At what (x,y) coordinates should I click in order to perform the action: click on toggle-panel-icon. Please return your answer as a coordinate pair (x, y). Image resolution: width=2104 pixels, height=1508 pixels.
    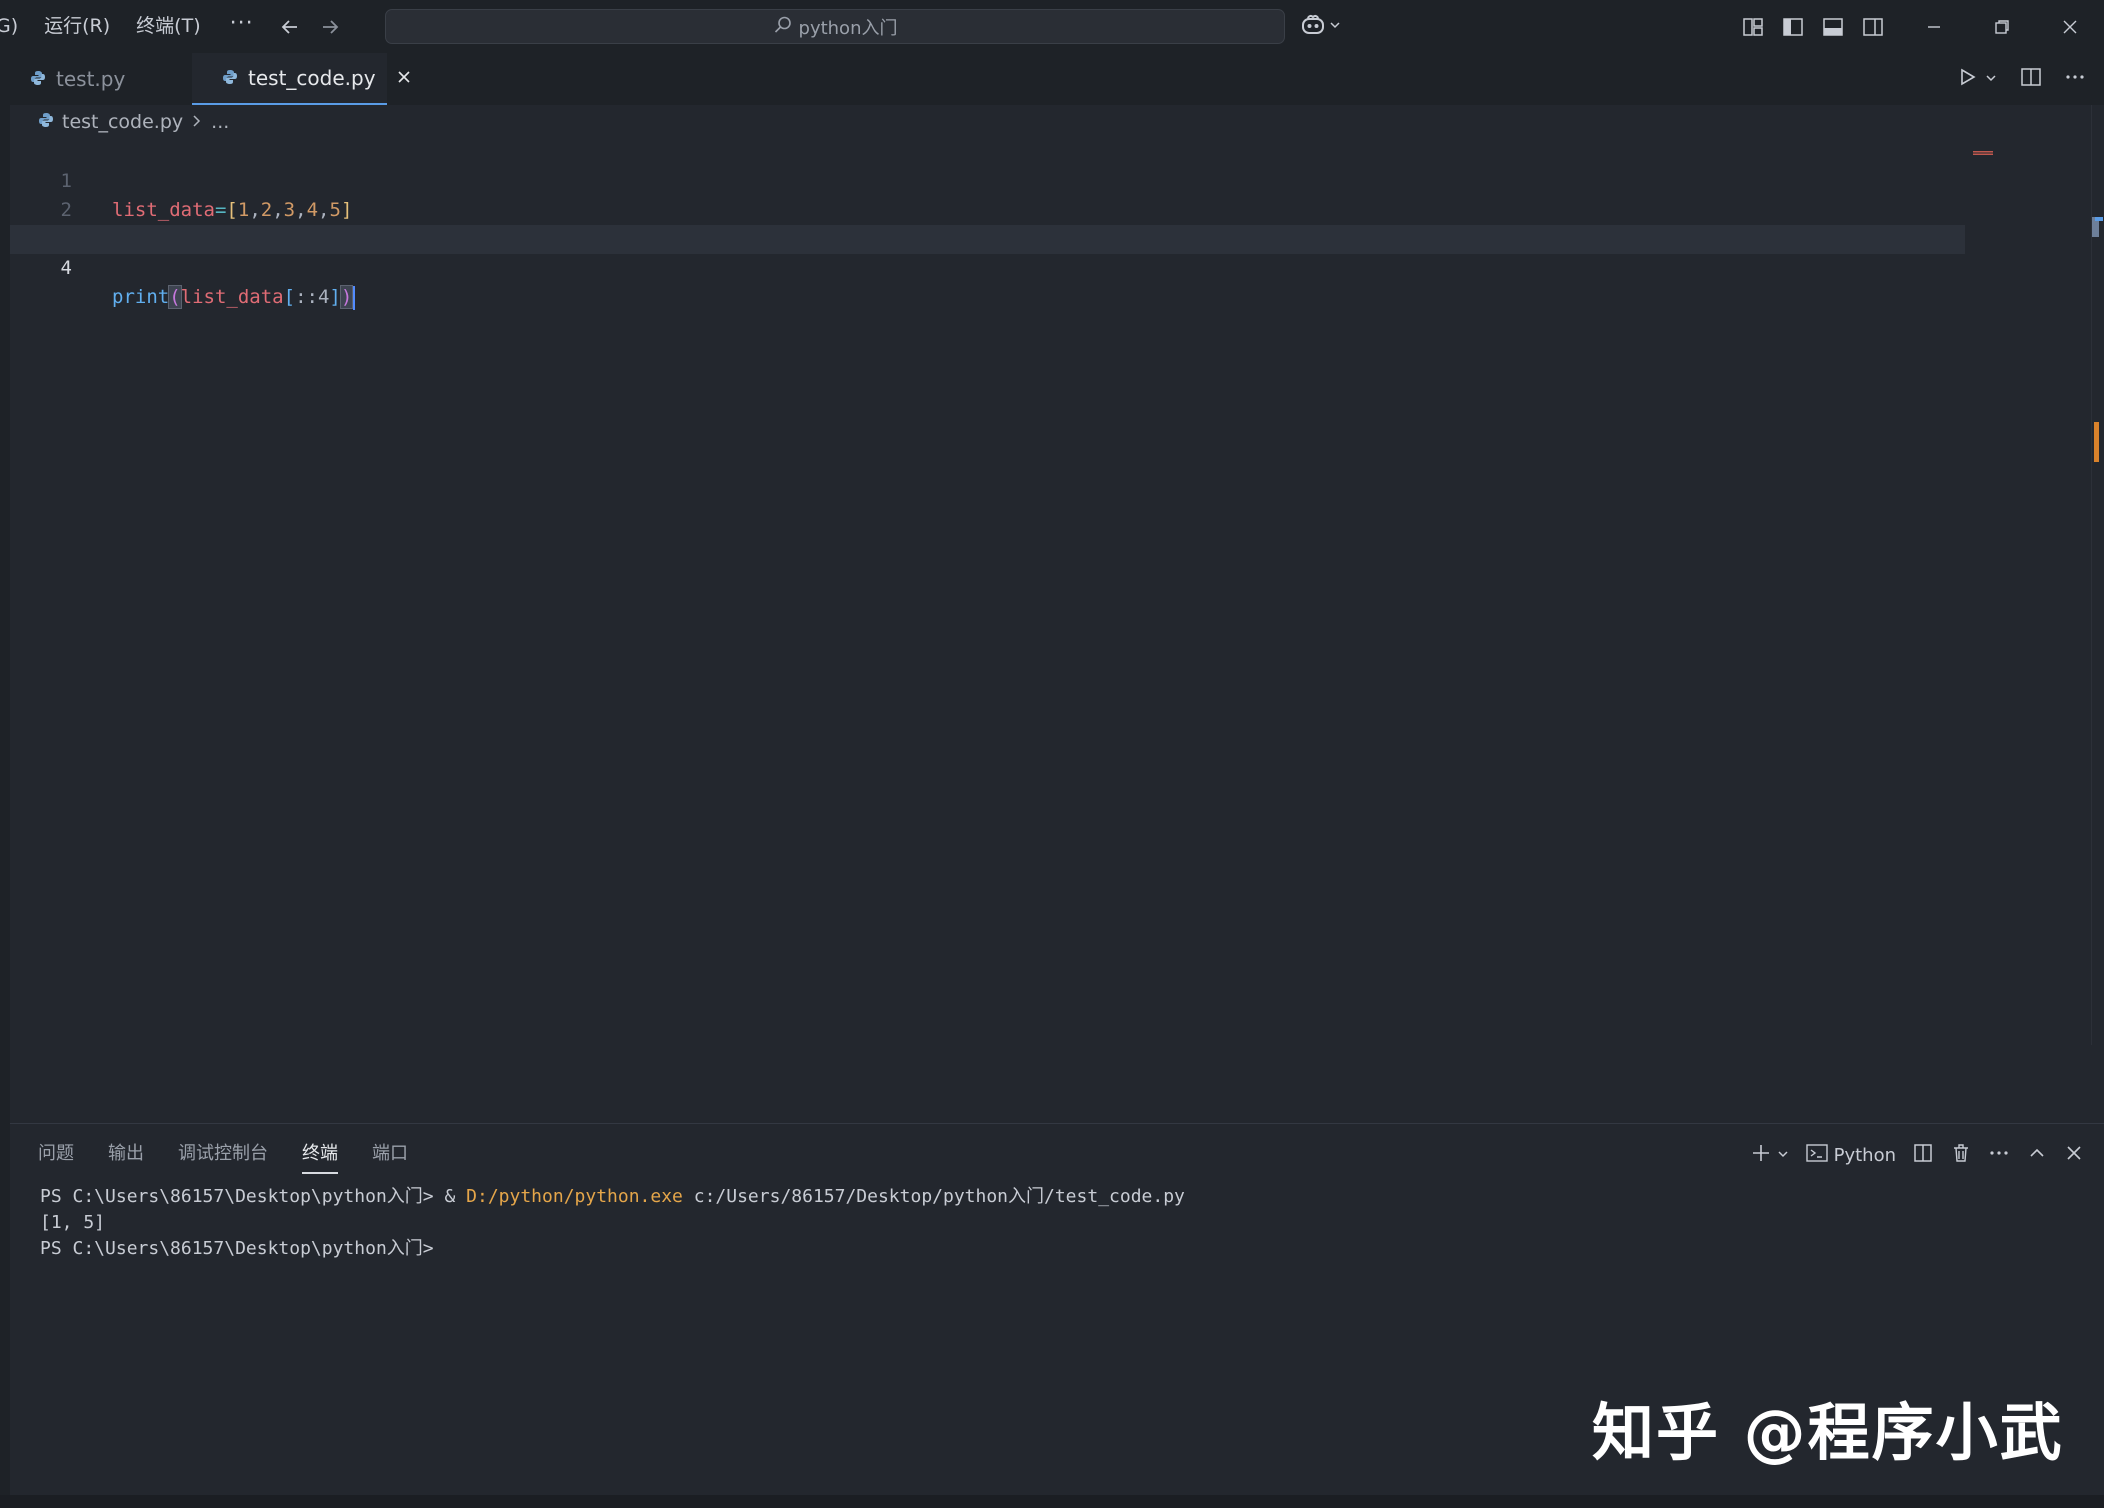
    Looking at the image, I should click on (1833, 27).